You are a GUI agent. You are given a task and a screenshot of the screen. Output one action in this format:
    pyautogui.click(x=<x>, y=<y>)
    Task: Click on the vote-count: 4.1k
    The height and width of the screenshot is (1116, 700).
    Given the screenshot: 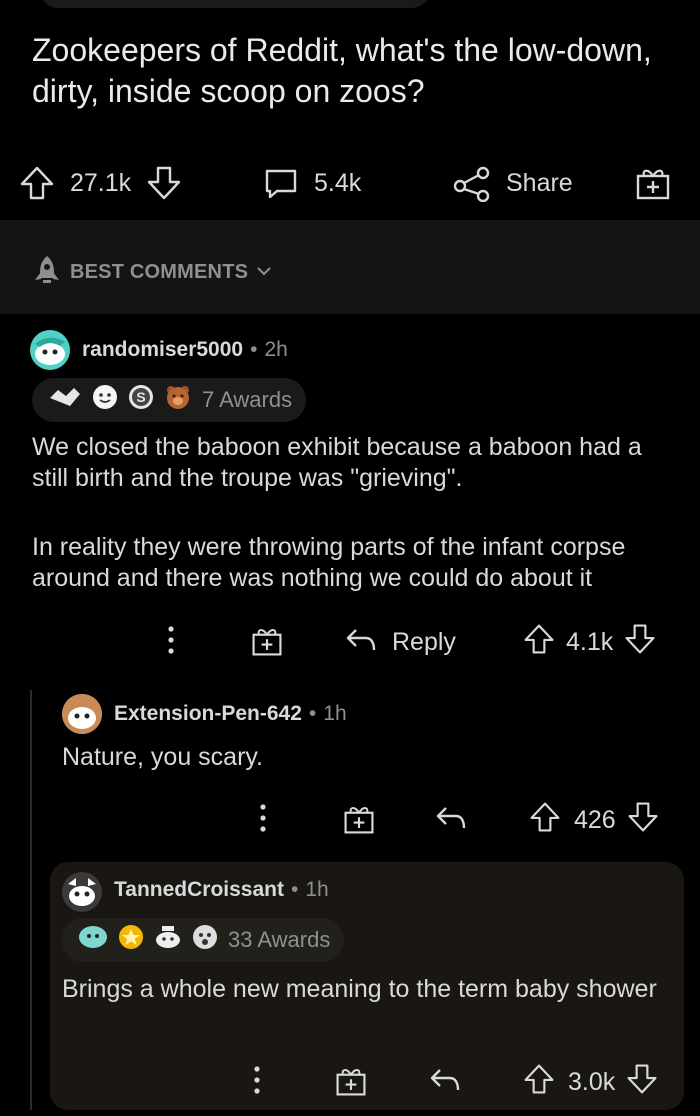 What is the action you would take?
    pyautogui.click(x=590, y=642)
    